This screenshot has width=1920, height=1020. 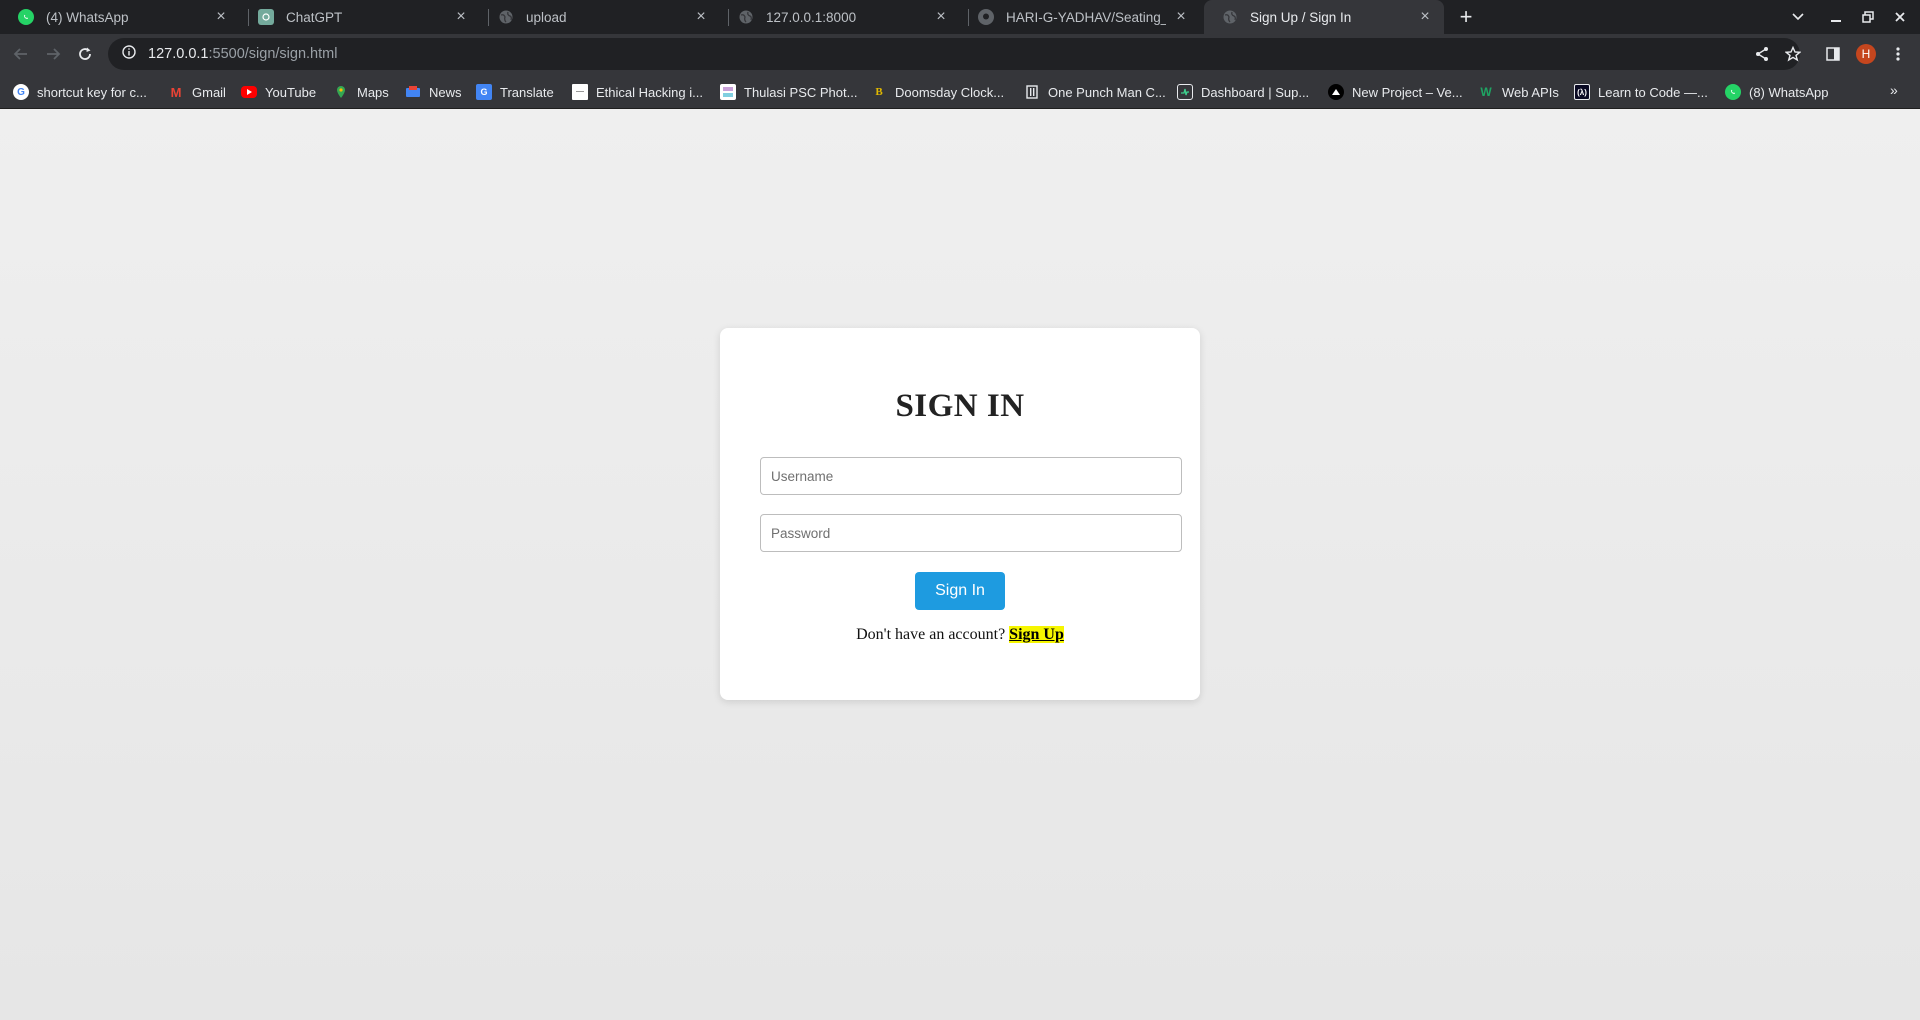 I want to click on tab-title: 127.0.0.1:8000, so click(x=811, y=17).